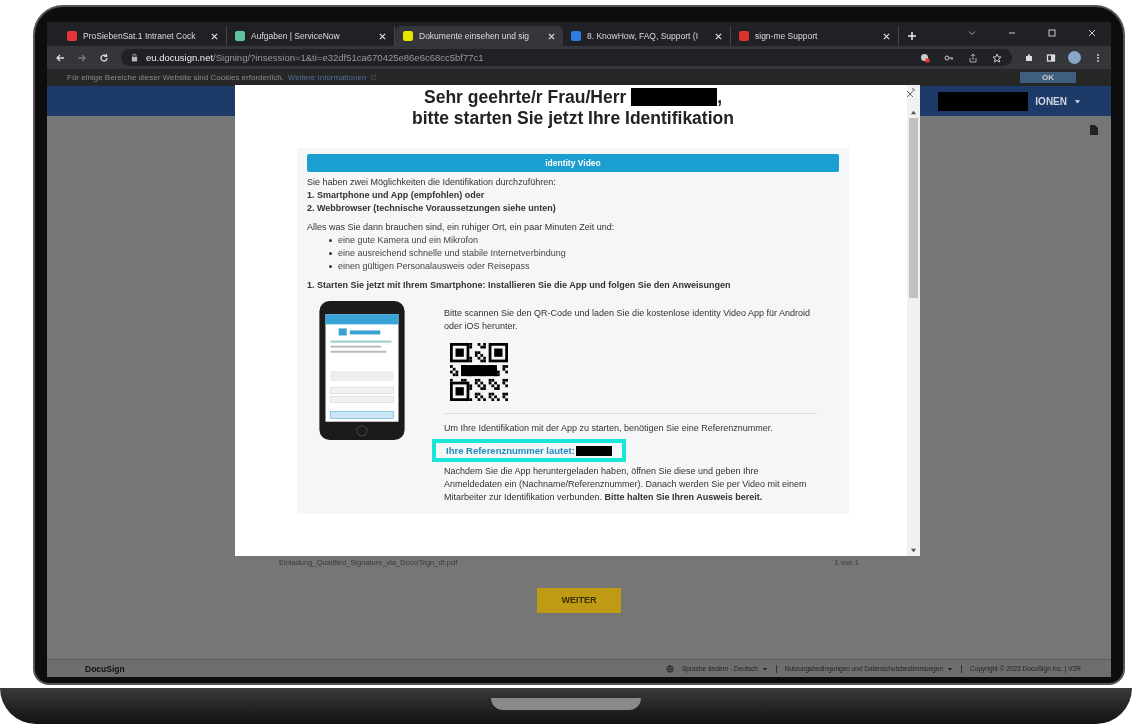  I want to click on share-icon, so click(973, 57).